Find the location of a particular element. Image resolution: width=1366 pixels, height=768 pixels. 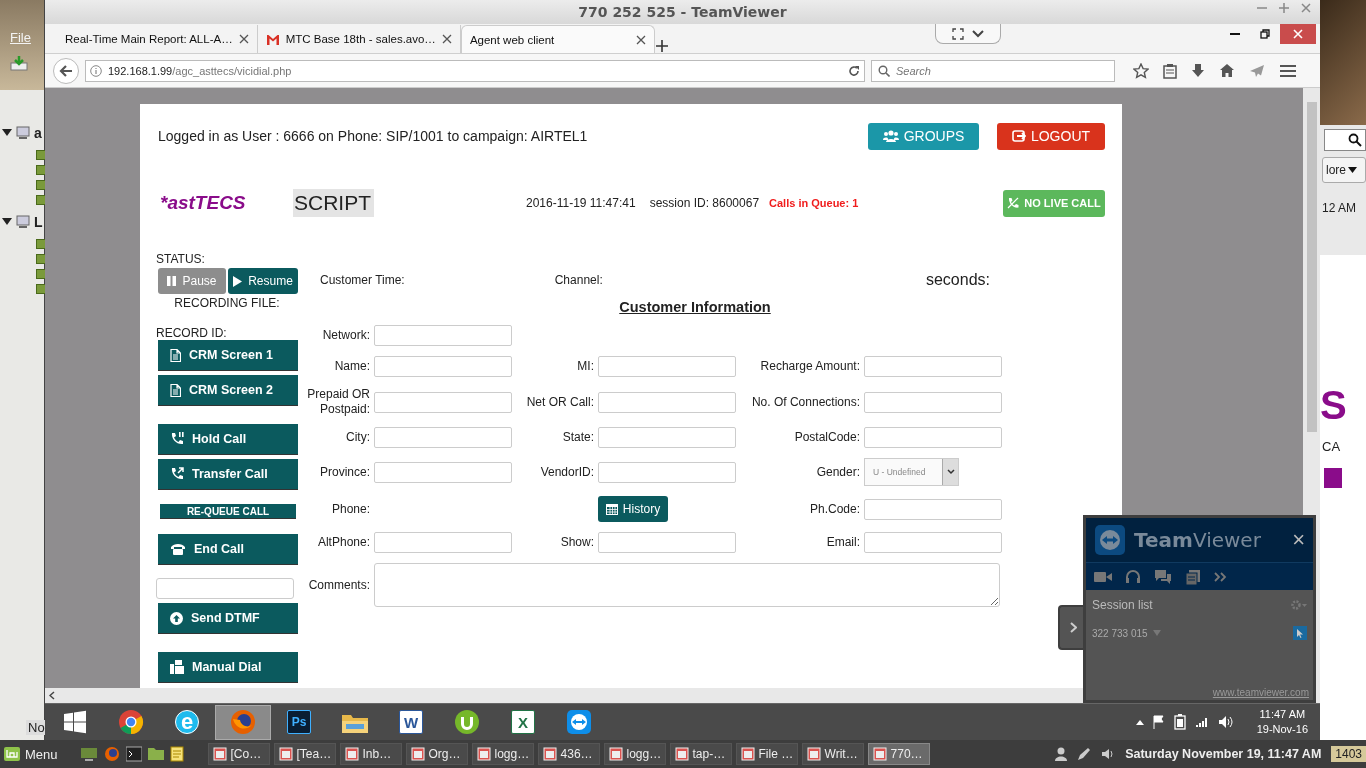

panel-clock: Saturday November 19, 11:47 AM is located at coordinates (1223, 754).